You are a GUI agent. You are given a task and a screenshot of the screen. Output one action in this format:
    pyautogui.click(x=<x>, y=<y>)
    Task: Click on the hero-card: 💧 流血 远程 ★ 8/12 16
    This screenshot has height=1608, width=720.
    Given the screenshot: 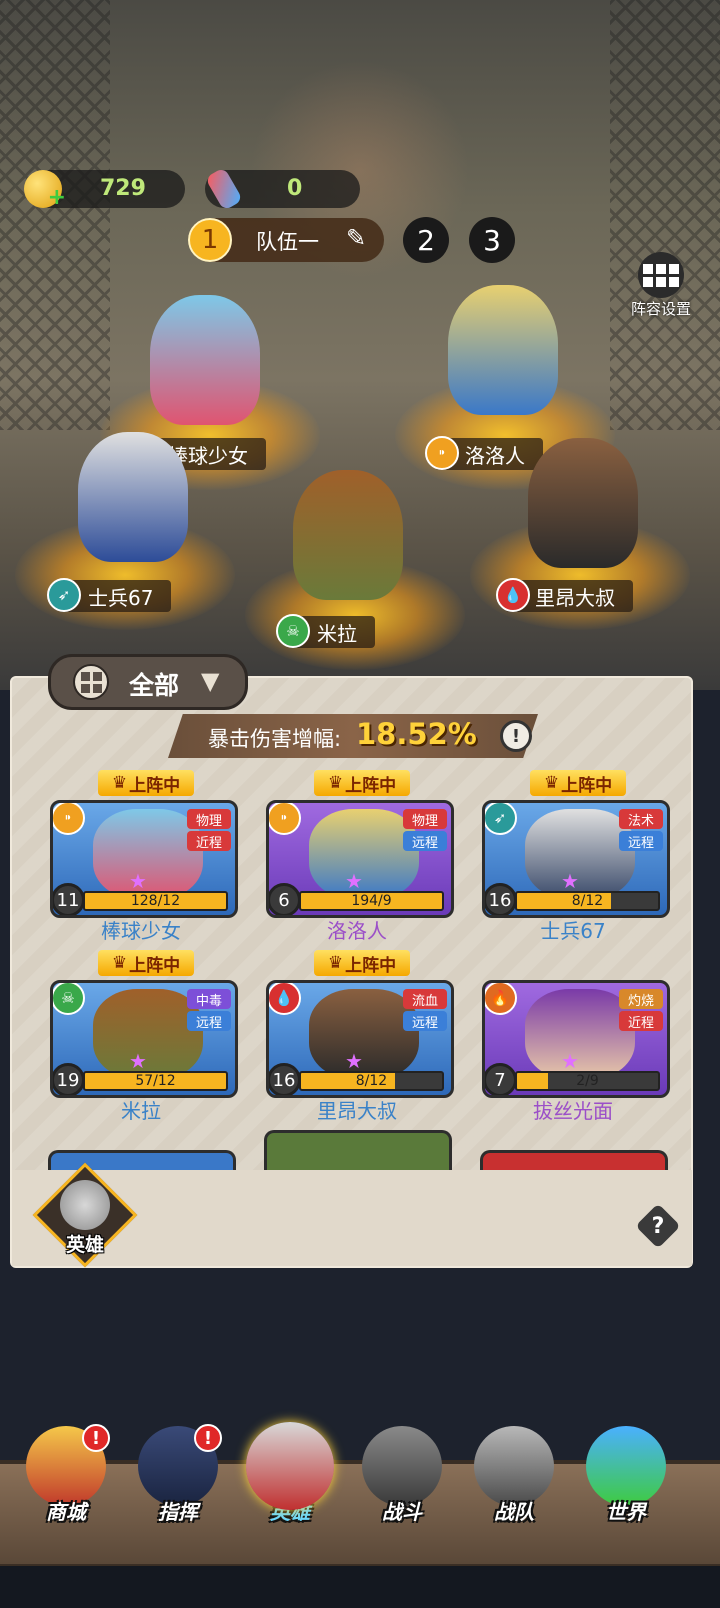 What is the action you would take?
    pyautogui.click(x=360, y=1039)
    